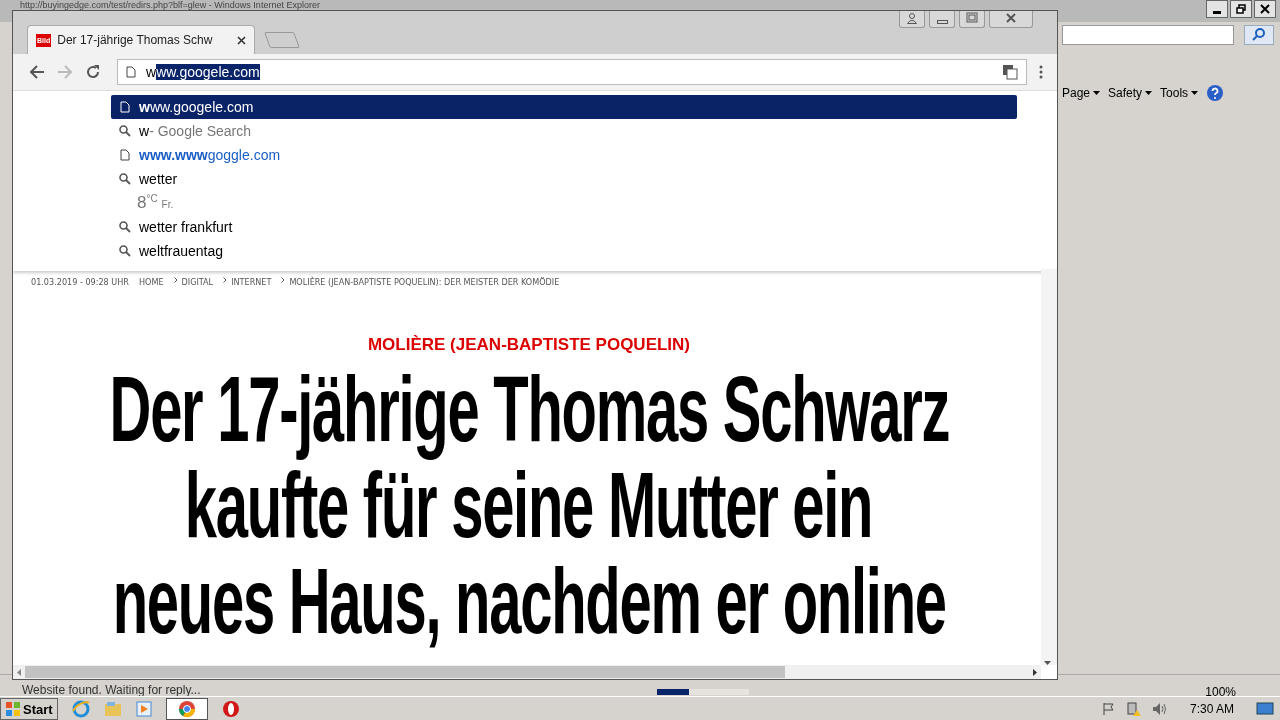  I want to click on window-title: http://buyingedge.com/test/redirs.php?blf=glew - Windows Internet Explorer, so click(170, 5).